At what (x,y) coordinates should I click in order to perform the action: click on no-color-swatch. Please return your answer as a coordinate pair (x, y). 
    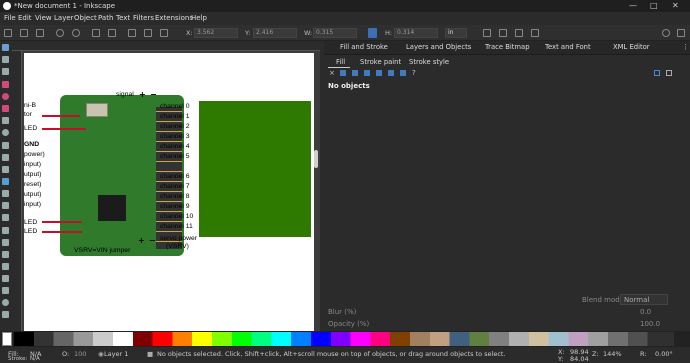
    Looking at the image, I should click on (7, 339).